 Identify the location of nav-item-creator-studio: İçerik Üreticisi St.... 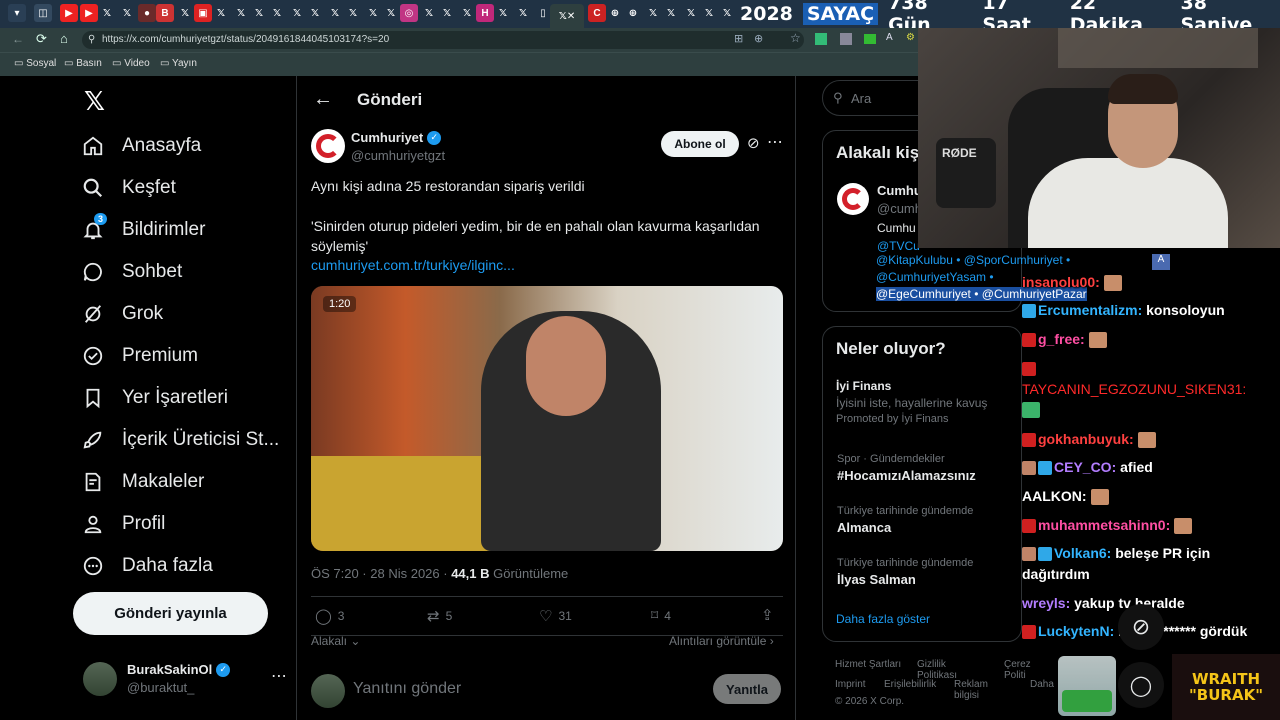
(180, 440).